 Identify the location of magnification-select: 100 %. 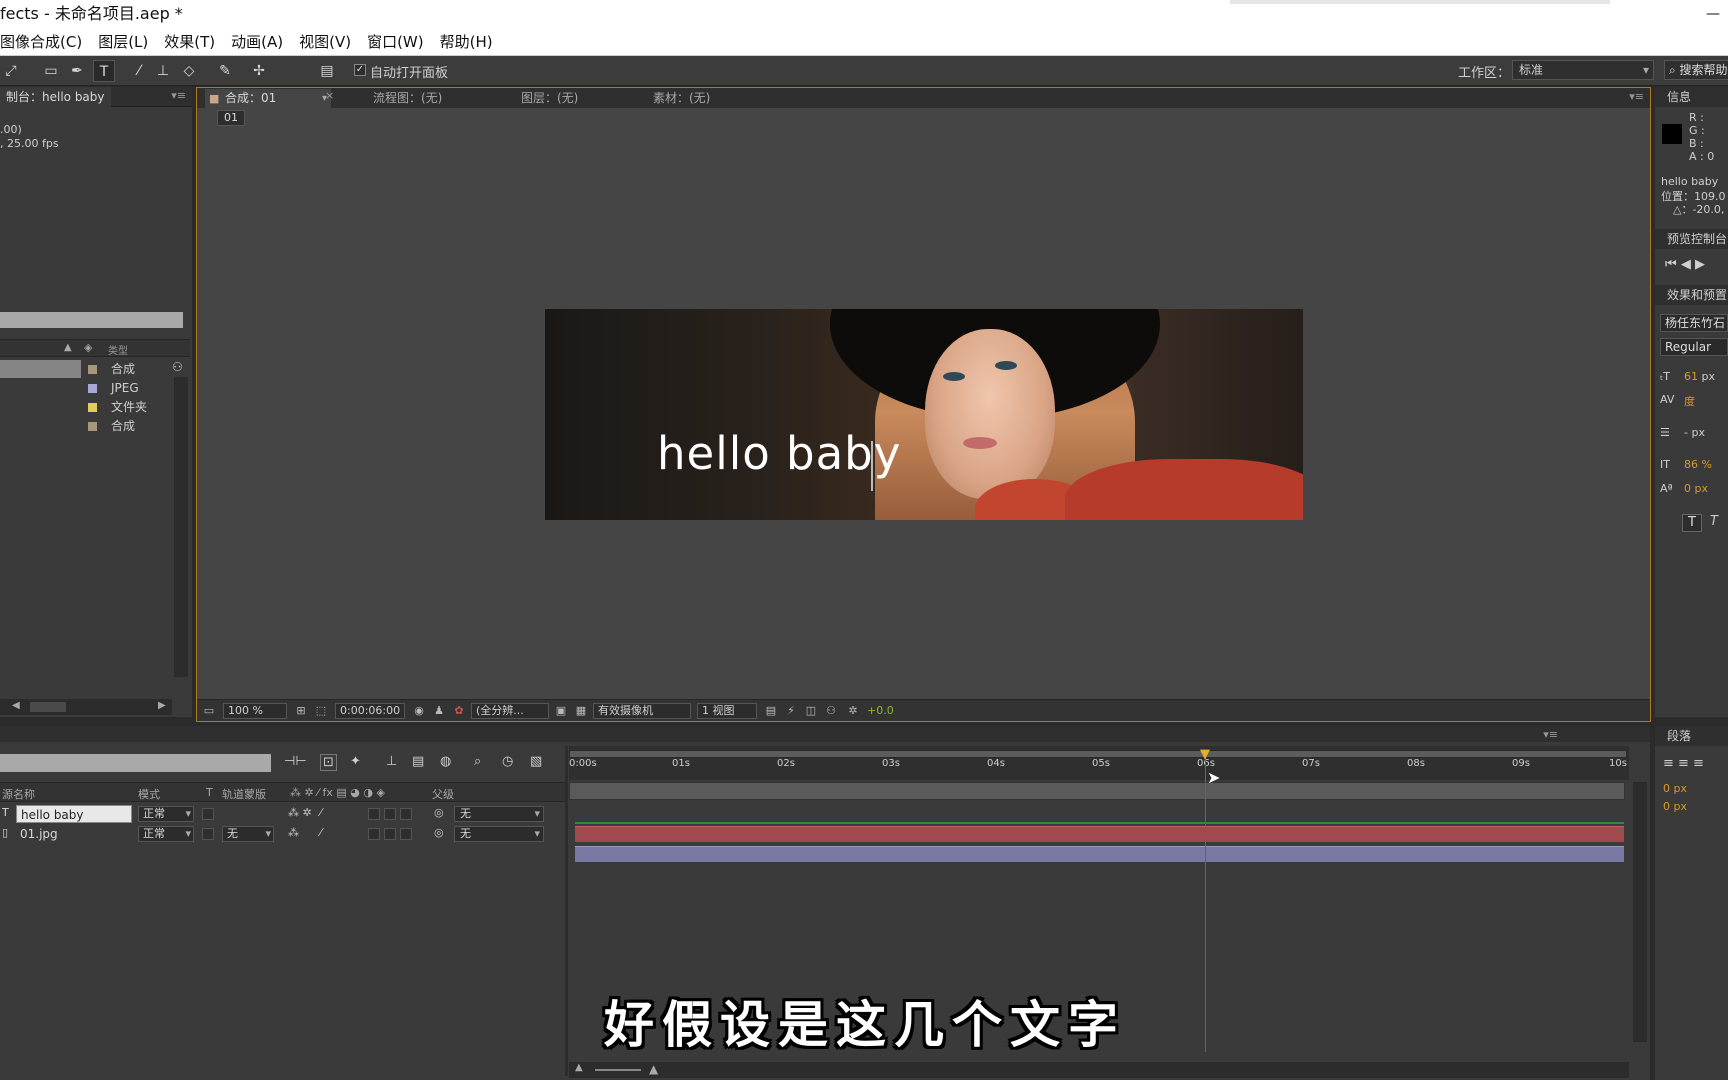
(255, 711).